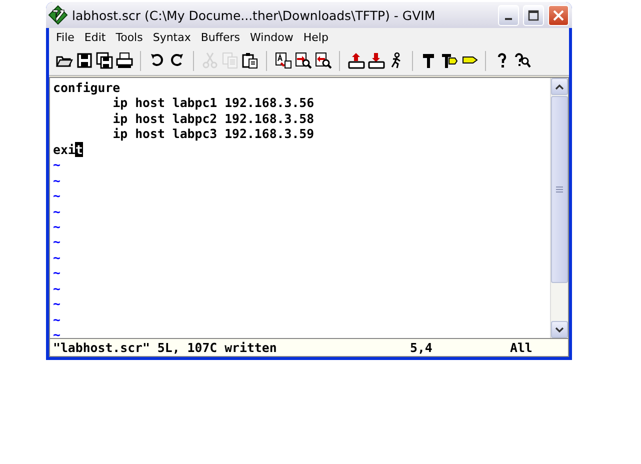 The image size is (641, 464). Describe the element at coordinates (65, 37) in the screenshot. I see `menu-item: File` at that location.